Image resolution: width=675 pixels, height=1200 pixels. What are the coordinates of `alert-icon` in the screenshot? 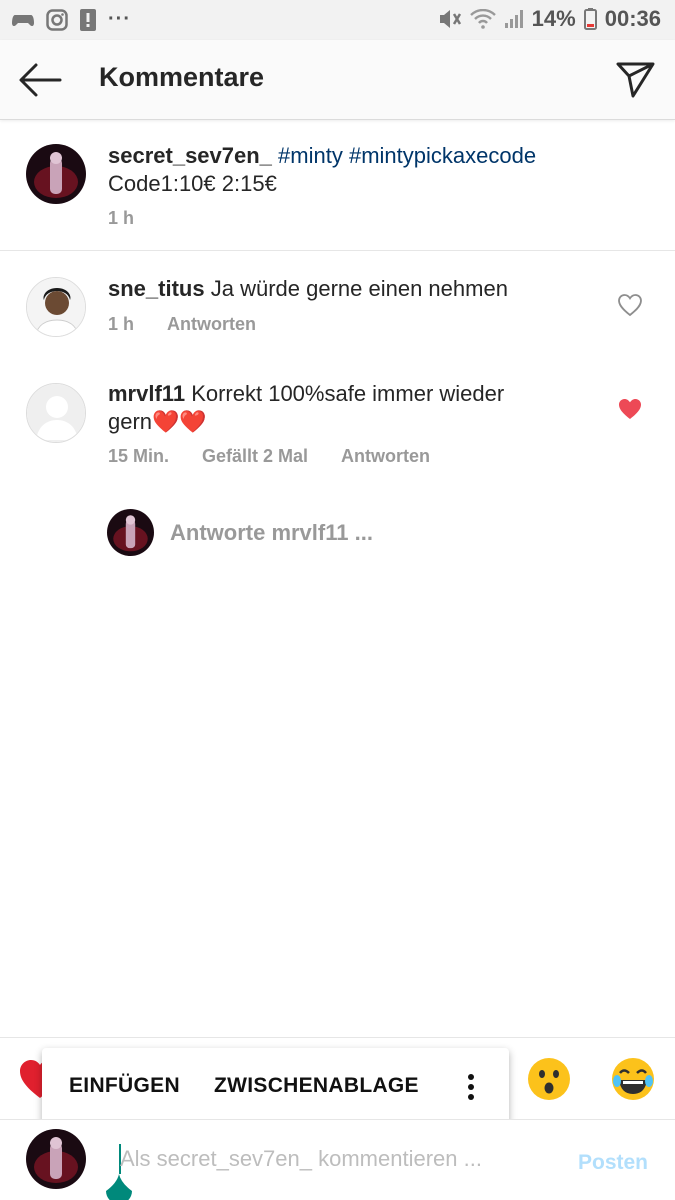 It's located at (88, 19).